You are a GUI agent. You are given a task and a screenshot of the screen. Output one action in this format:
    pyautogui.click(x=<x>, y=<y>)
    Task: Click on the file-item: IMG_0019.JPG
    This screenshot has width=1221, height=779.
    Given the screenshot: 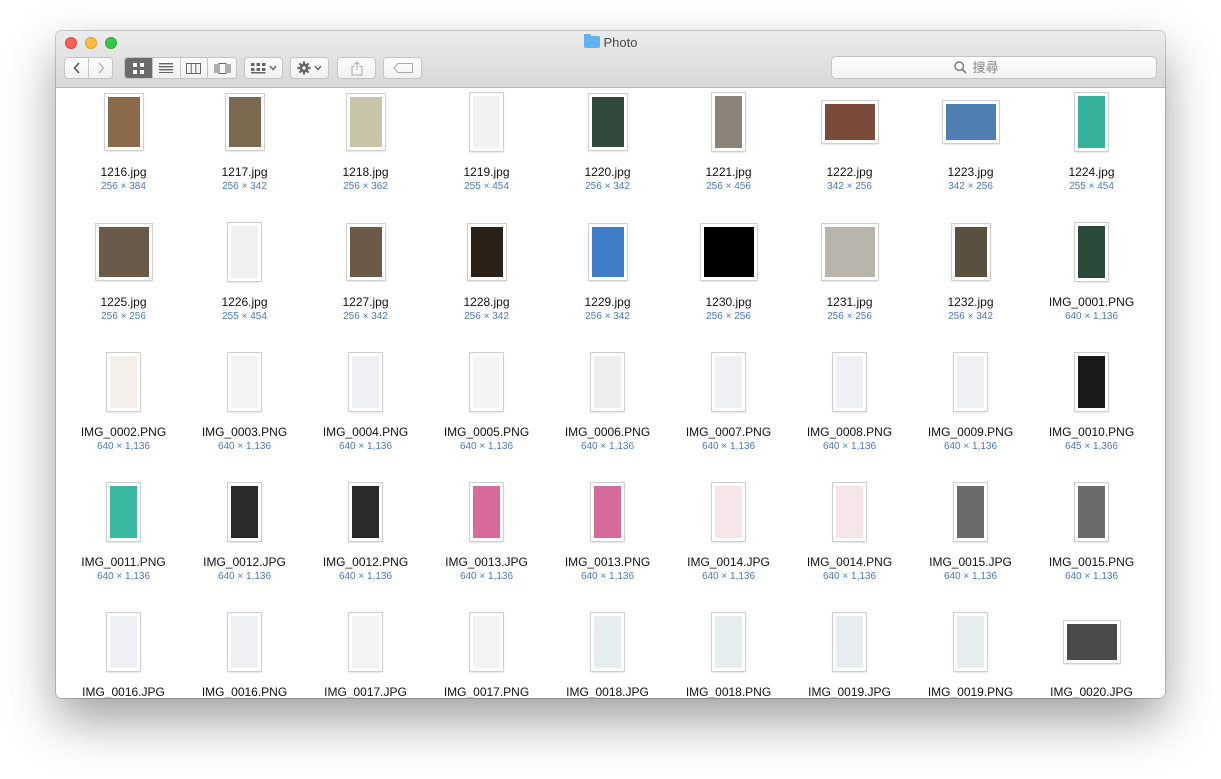 What is the action you would take?
    pyautogui.click(x=849, y=653)
    